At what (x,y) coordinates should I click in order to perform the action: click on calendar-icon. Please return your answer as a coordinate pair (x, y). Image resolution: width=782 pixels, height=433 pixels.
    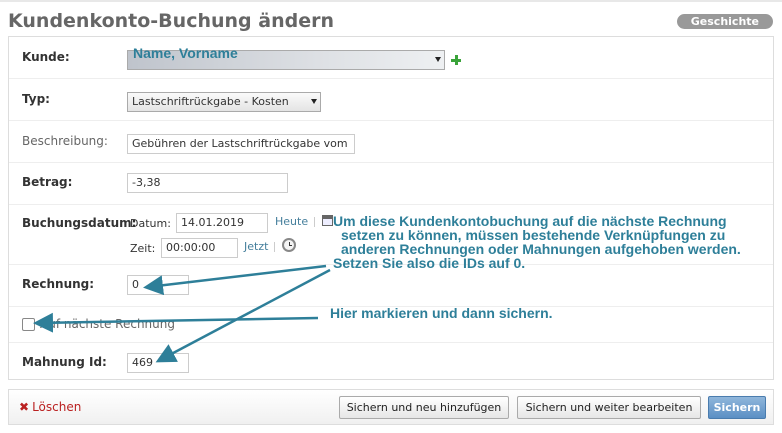
    Looking at the image, I should click on (327, 220).